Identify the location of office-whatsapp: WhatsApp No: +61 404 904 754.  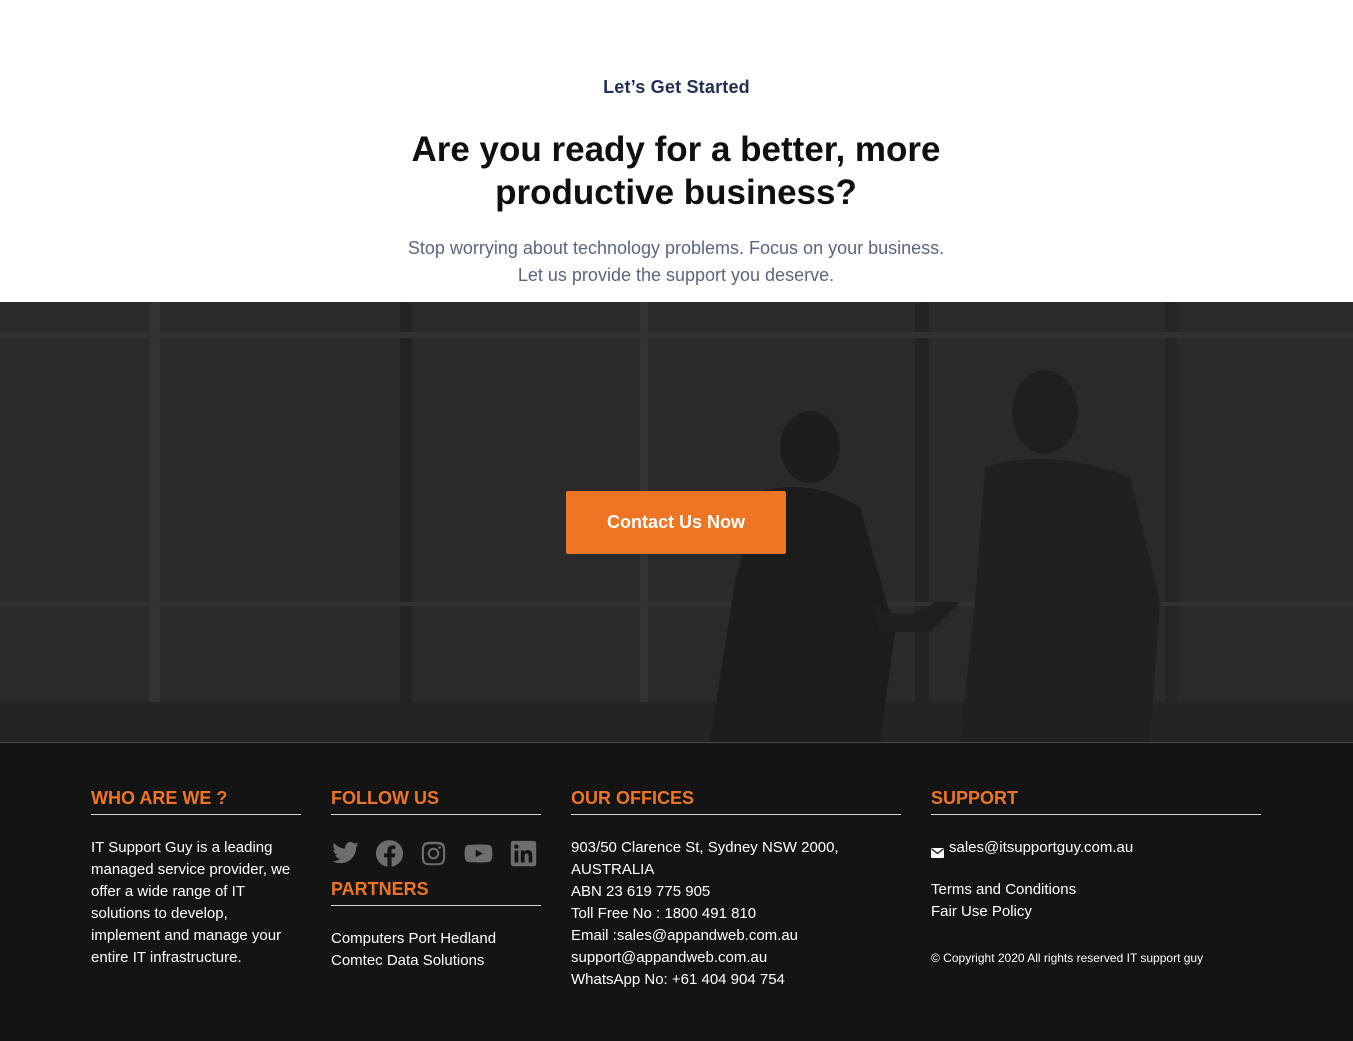
(678, 979).